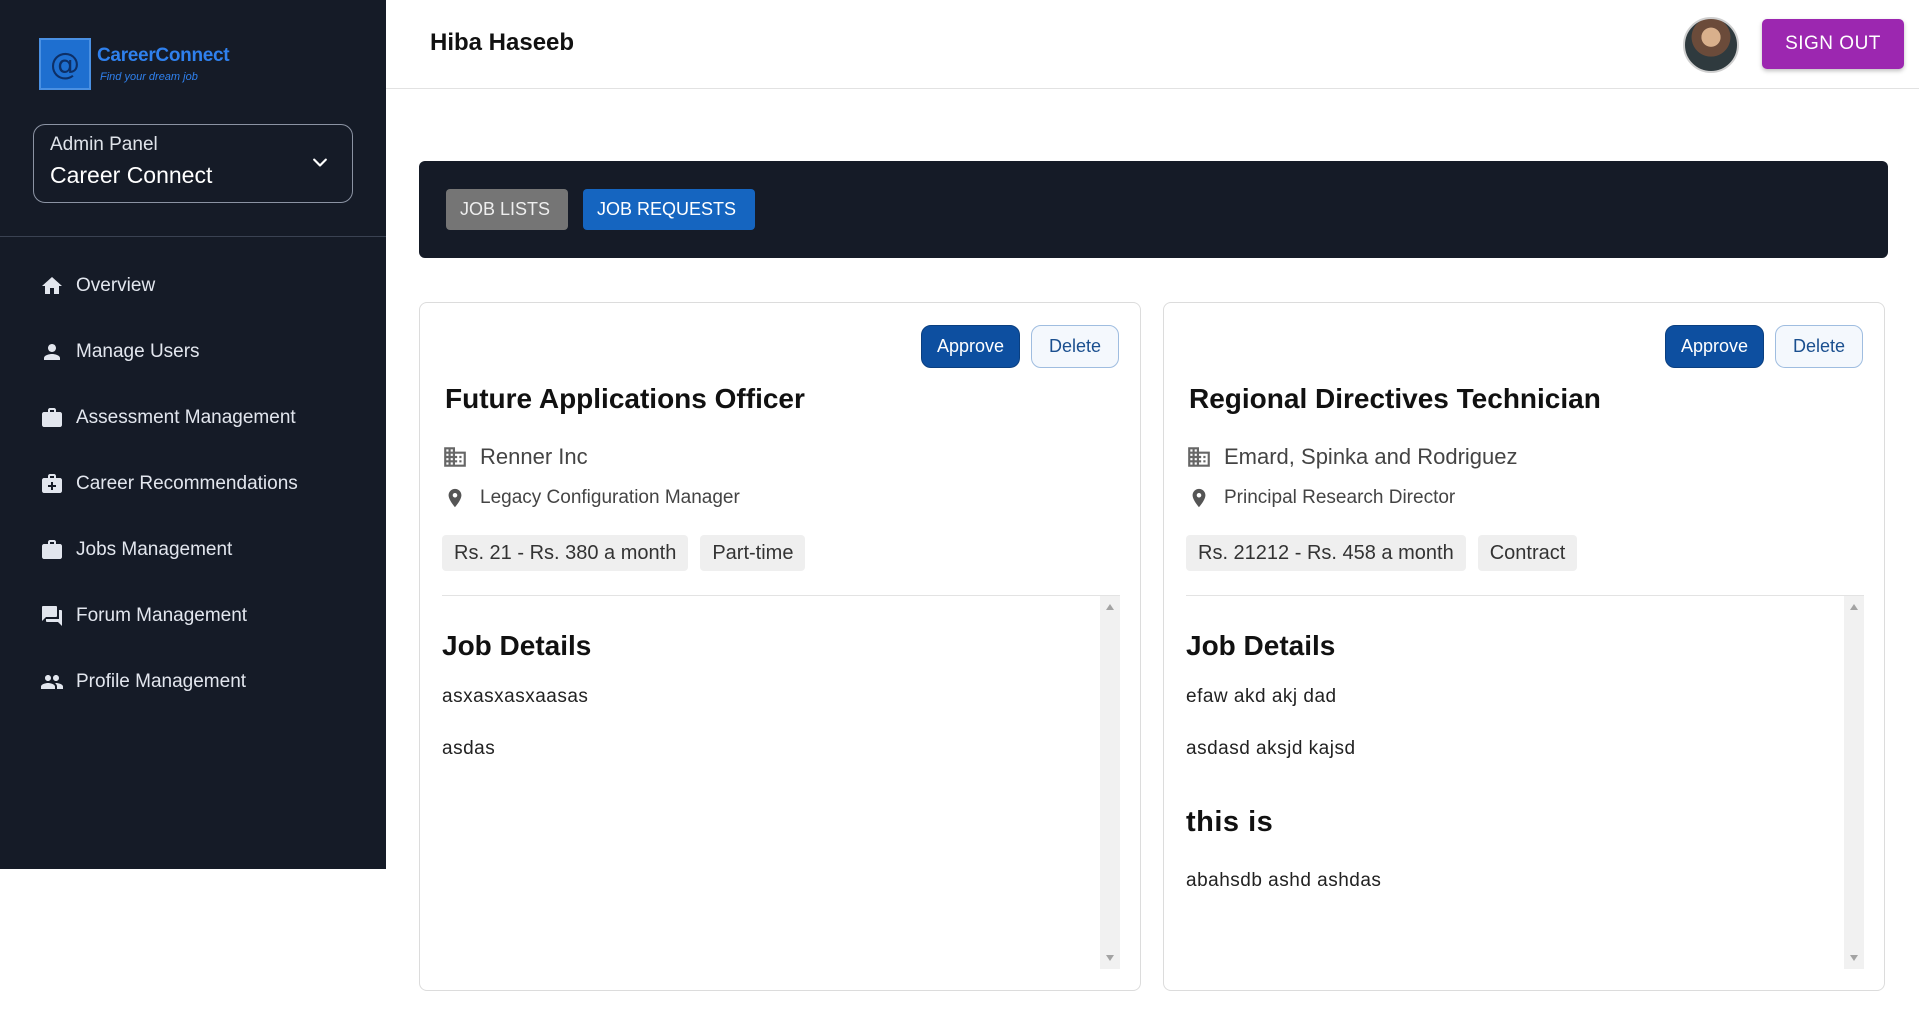 The width and height of the screenshot is (1919, 1032). Describe the element at coordinates (1395, 398) in the screenshot. I see `job-title: Regional Directives Technician` at that location.